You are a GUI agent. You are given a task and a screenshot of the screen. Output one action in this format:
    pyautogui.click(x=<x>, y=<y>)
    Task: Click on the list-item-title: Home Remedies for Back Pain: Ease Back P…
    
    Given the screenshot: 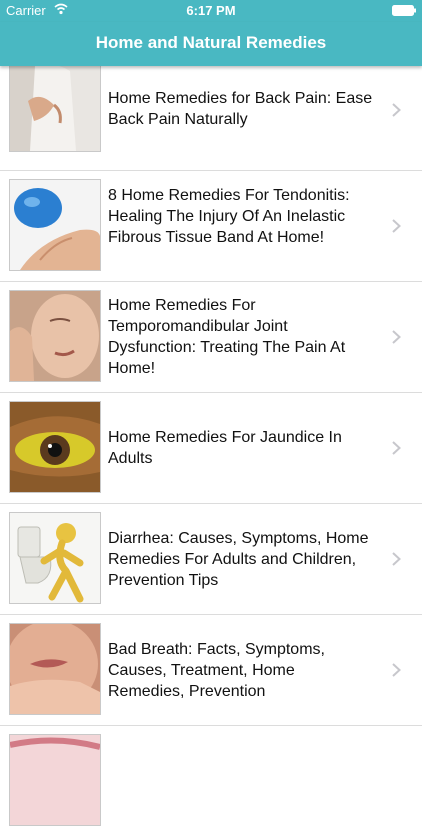 What is the action you would take?
    pyautogui.click(x=240, y=109)
    